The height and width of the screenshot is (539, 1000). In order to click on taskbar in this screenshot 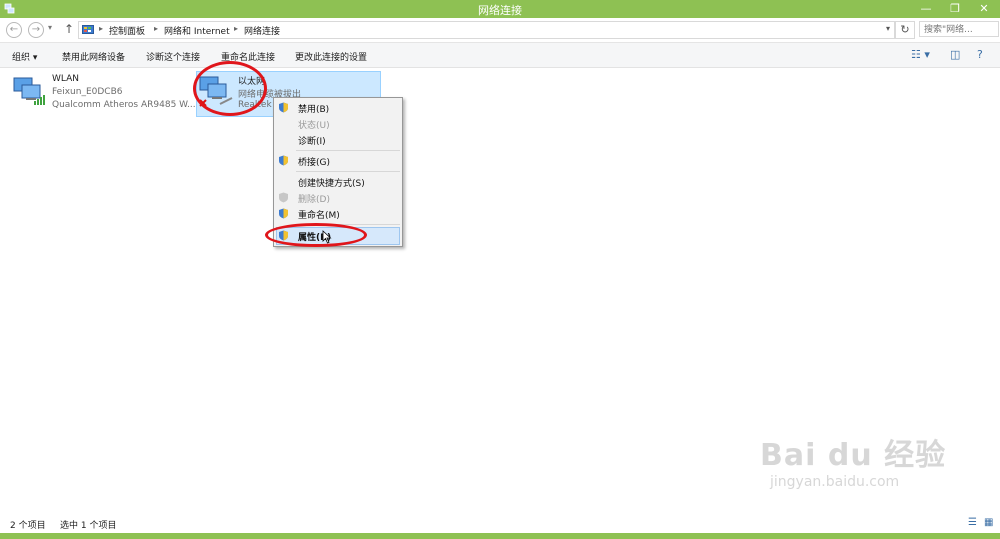, I will do `click(500, 536)`.